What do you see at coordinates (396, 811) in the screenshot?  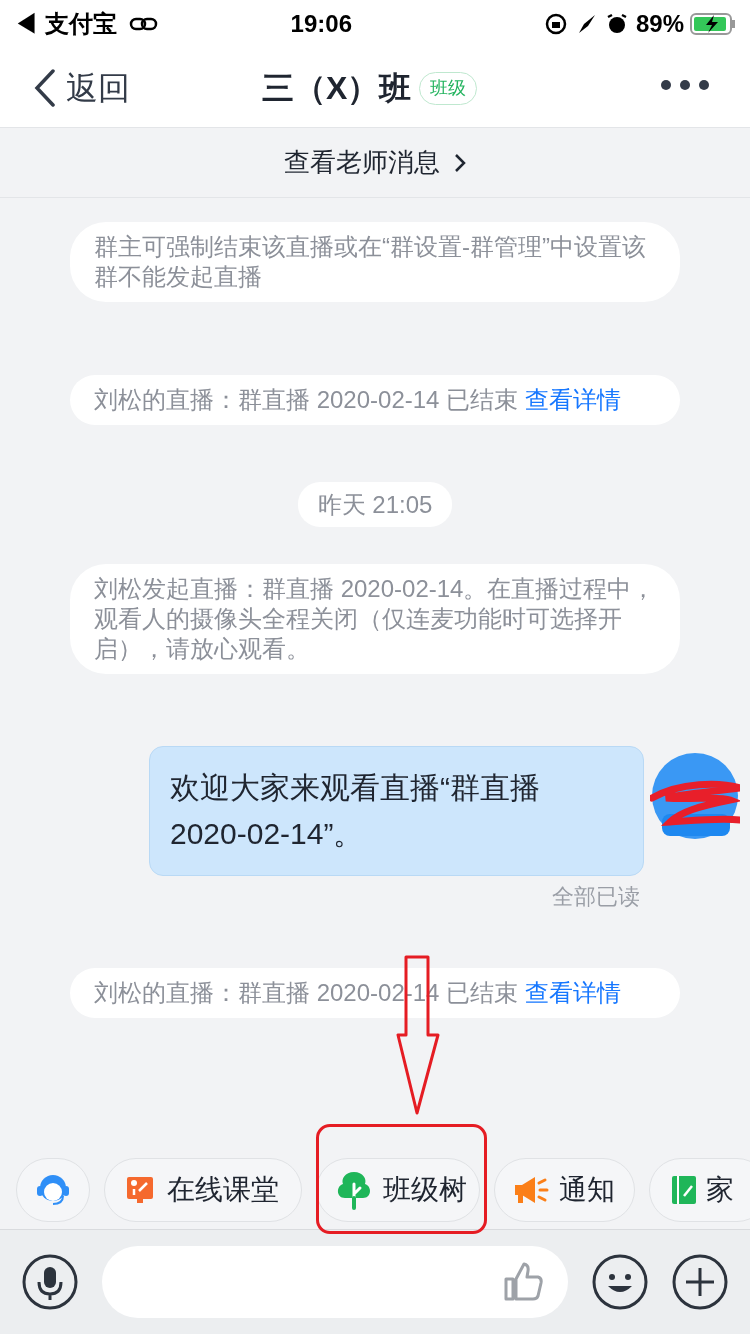 I see `message-bubble: 欢迎大家来观看直播“群直播 2020-02-14”。` at bounding box center [396, 811].